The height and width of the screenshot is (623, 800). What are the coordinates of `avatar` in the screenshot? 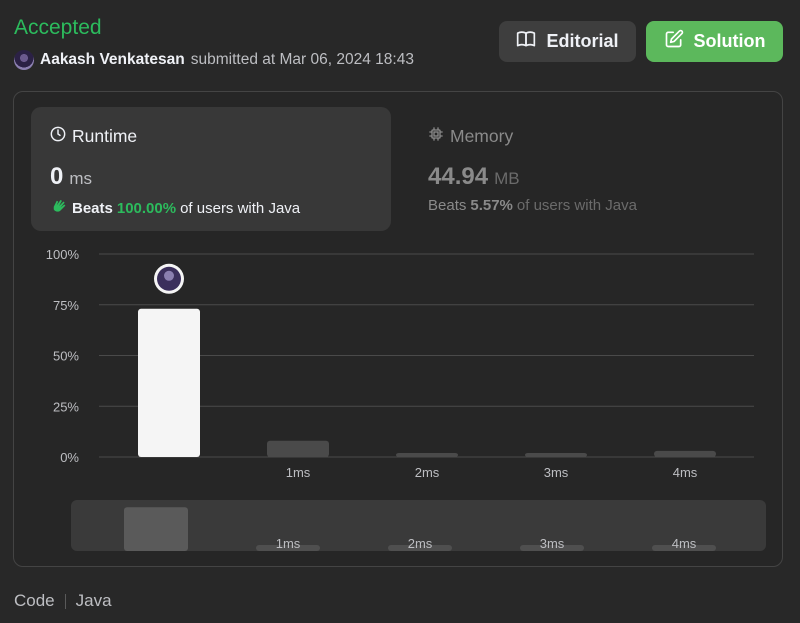 It's located at (24, 60).